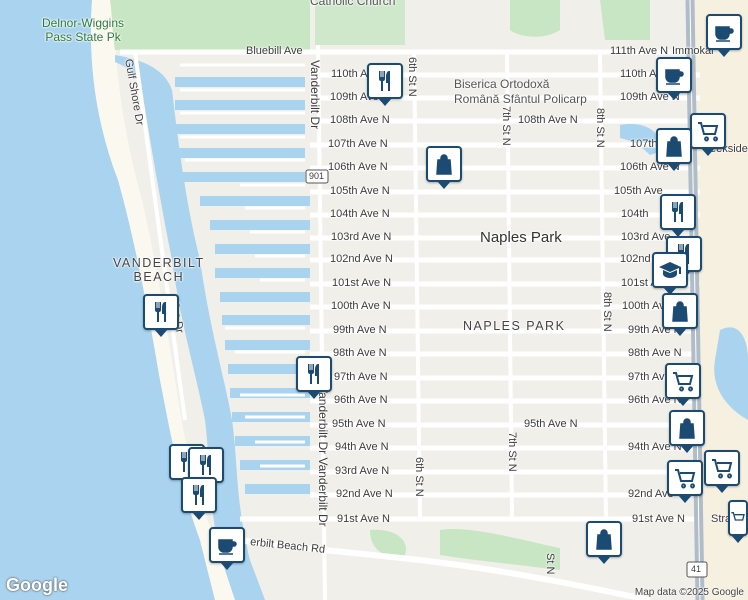 The width and height of the screenshot is (748, 600). I want to click on 106th-ave-left: 106th Ave N, so click(358, 167).